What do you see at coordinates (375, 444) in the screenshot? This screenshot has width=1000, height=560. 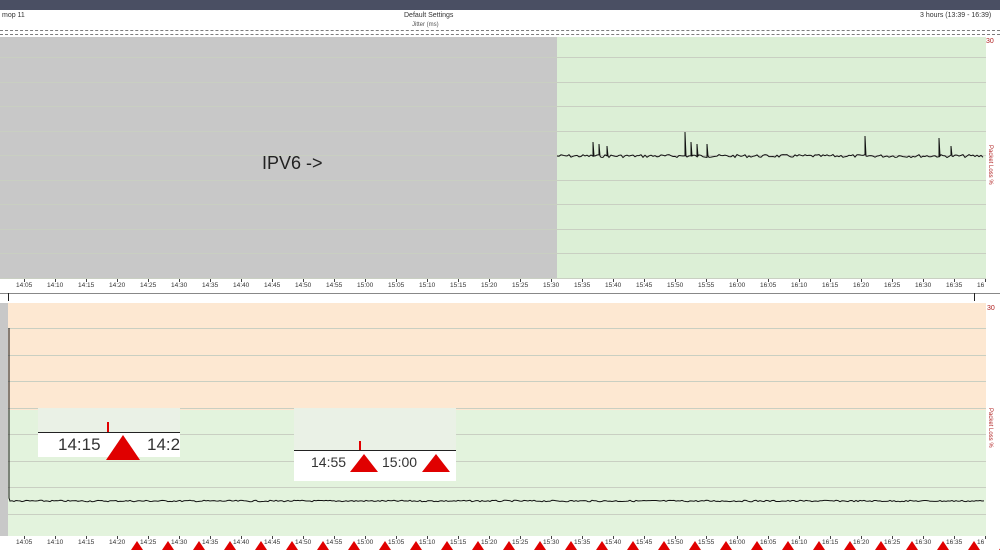 I see `zoom-callout-2: 14:55 15:00` at bounding box center [375, 444].